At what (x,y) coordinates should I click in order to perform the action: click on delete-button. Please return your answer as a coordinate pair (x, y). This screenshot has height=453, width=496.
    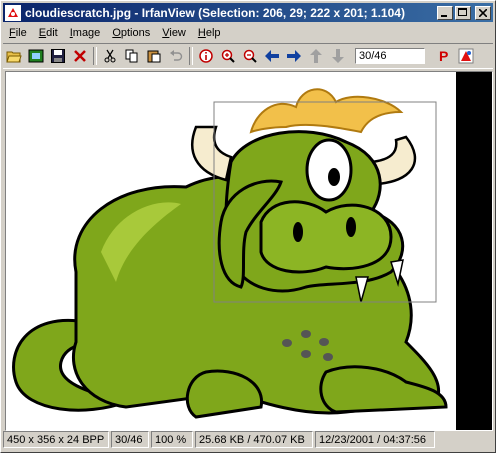
    Looking at the image, I should click on (80, 56).